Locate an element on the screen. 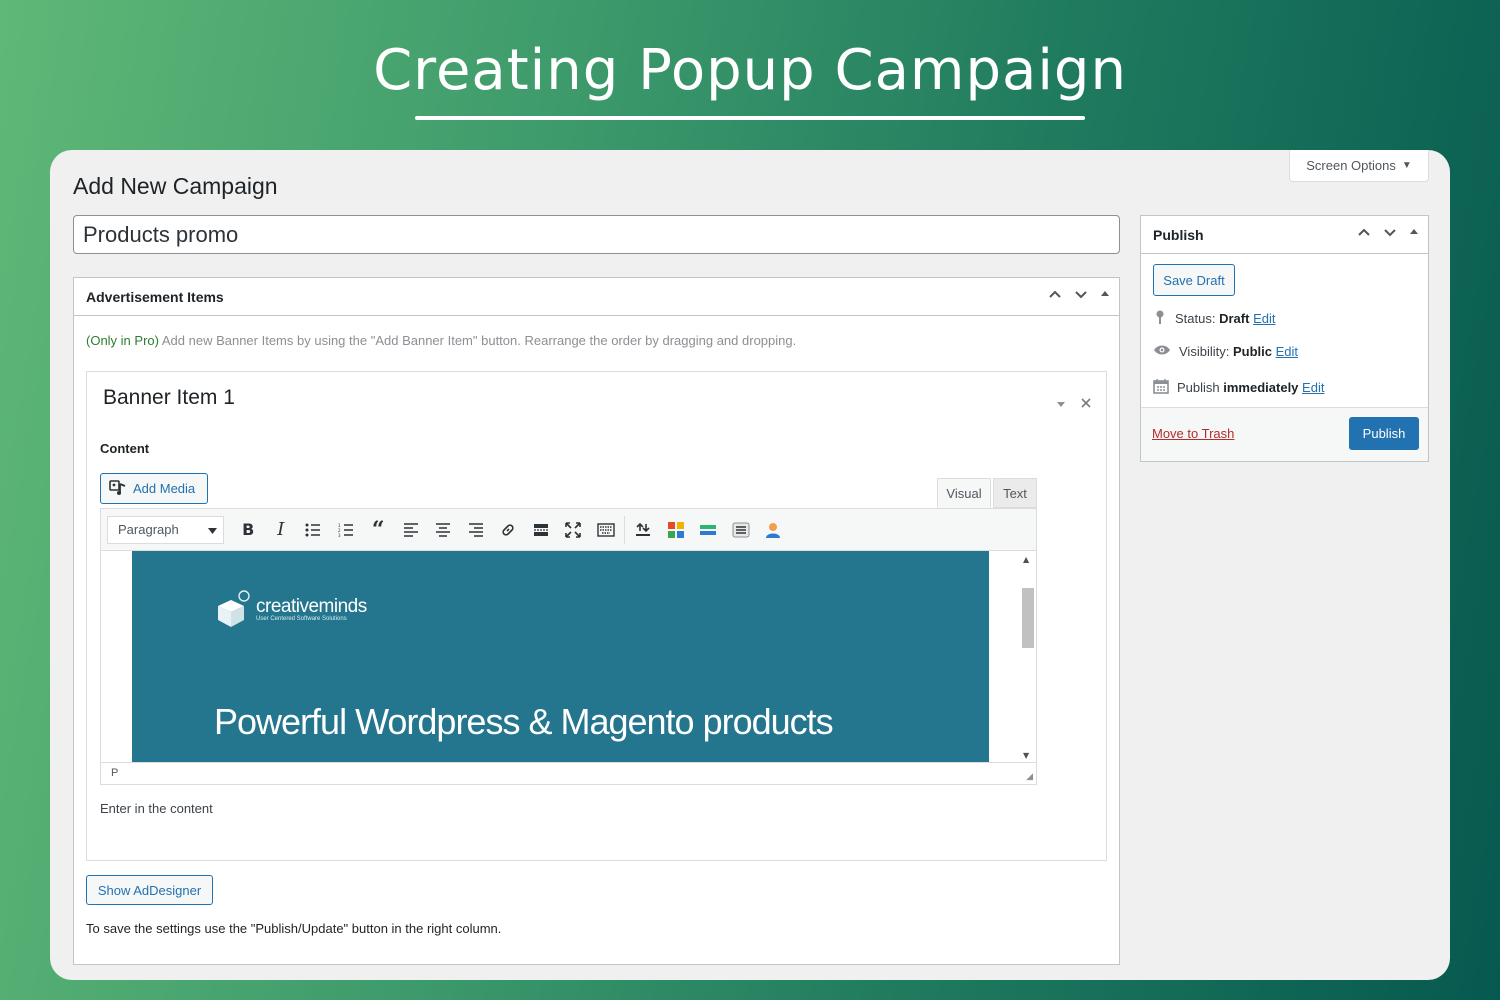 The width and height of the screenshot is (1500, 1000). visibility-value: Public is located at coordinates (1252, 351).